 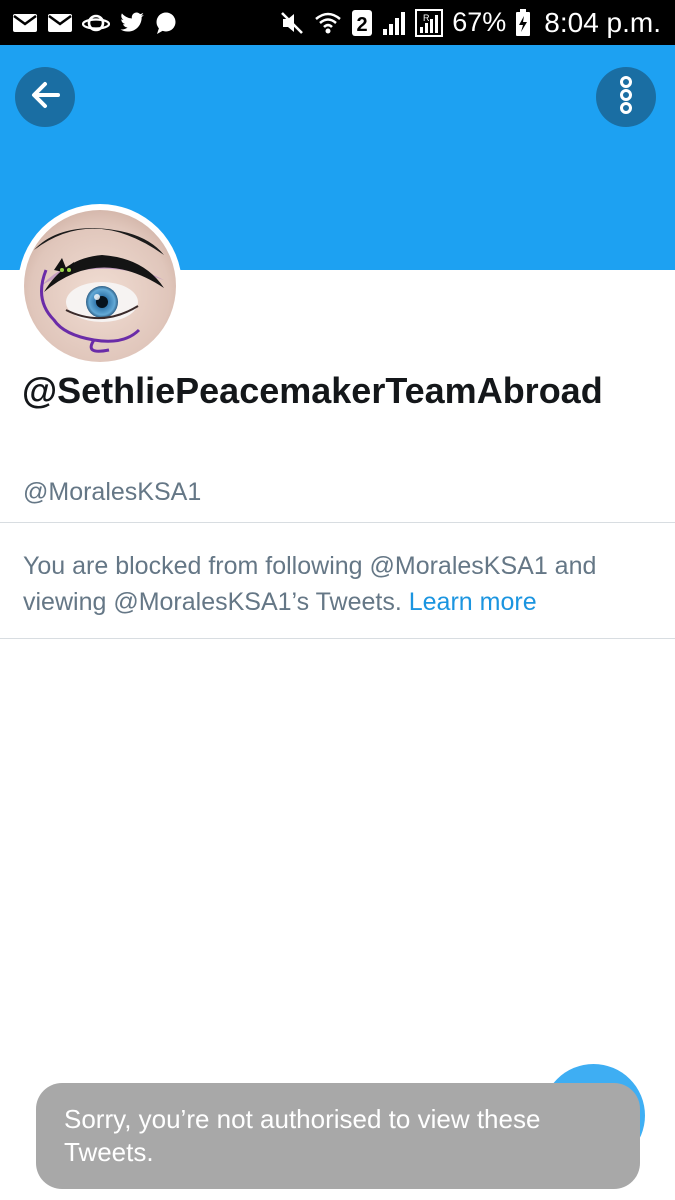 I want to click on planet-icon, so click(x=96, y=23).